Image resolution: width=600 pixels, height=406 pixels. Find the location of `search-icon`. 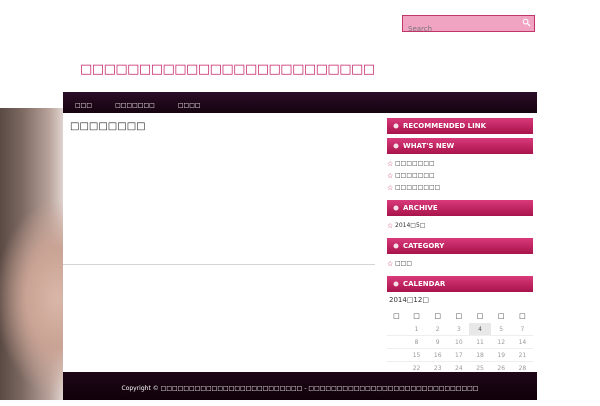

search-icon is located at coordinates (526, 22).